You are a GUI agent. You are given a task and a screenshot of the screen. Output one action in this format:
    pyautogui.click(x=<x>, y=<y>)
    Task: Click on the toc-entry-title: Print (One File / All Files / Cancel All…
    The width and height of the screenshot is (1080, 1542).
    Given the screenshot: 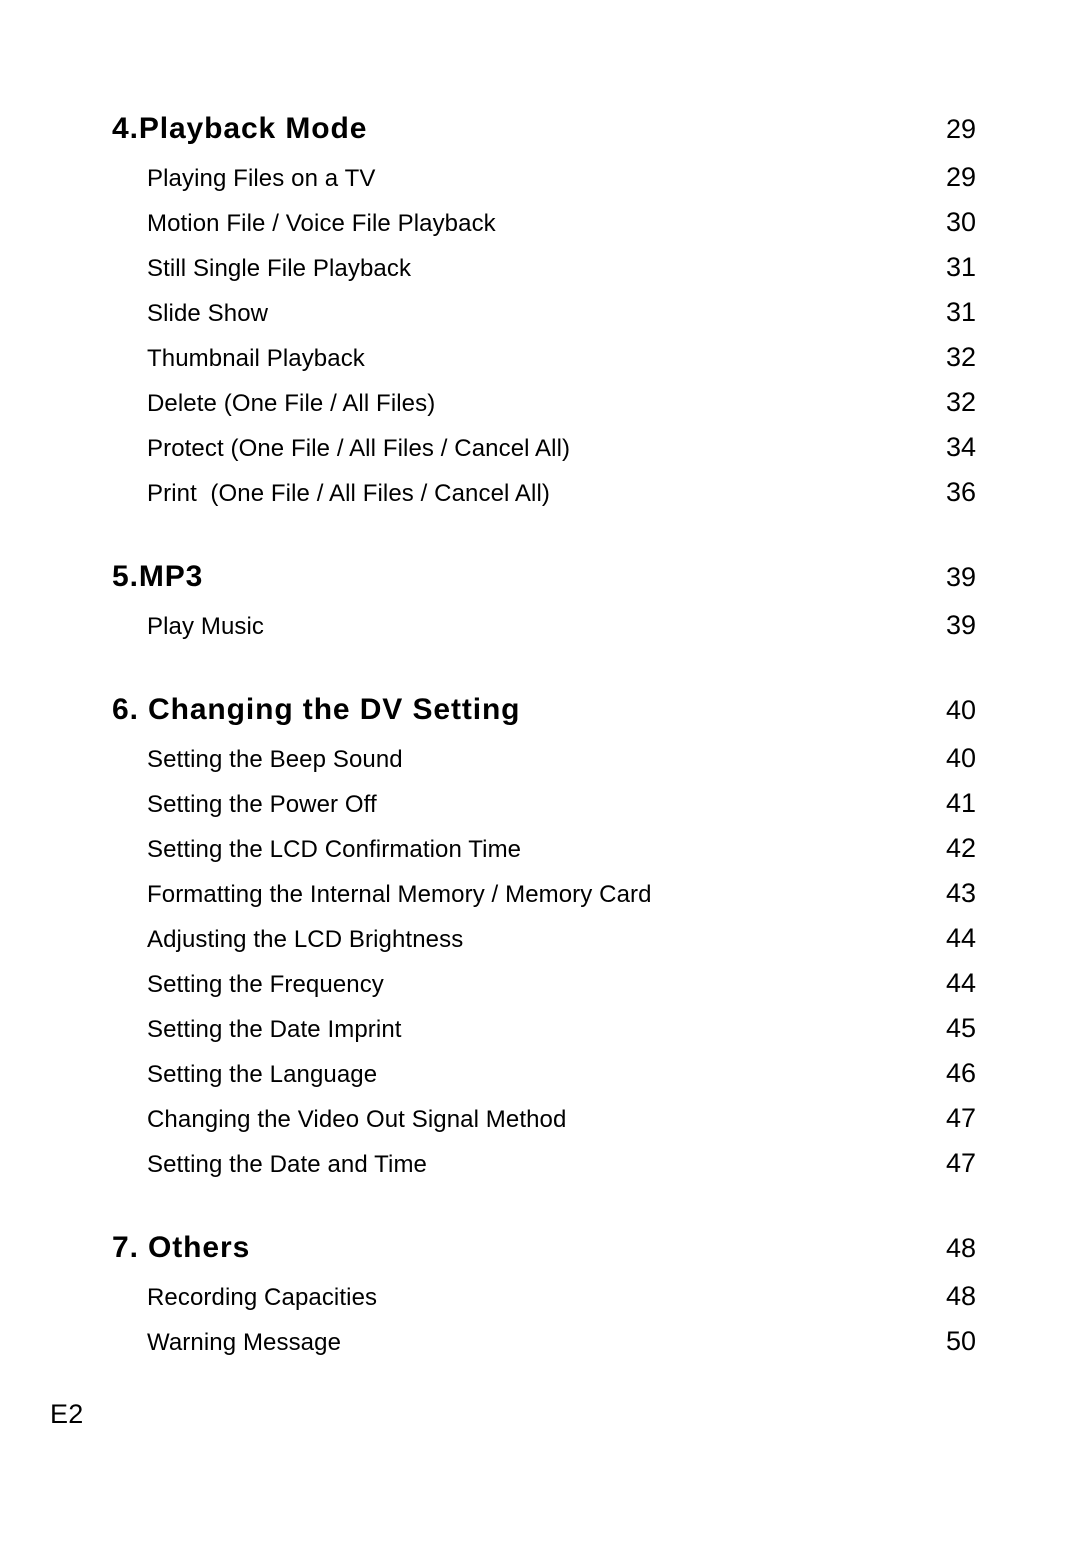 What is the action you would take?
    pyautogui.click(x=348, y=494)
    